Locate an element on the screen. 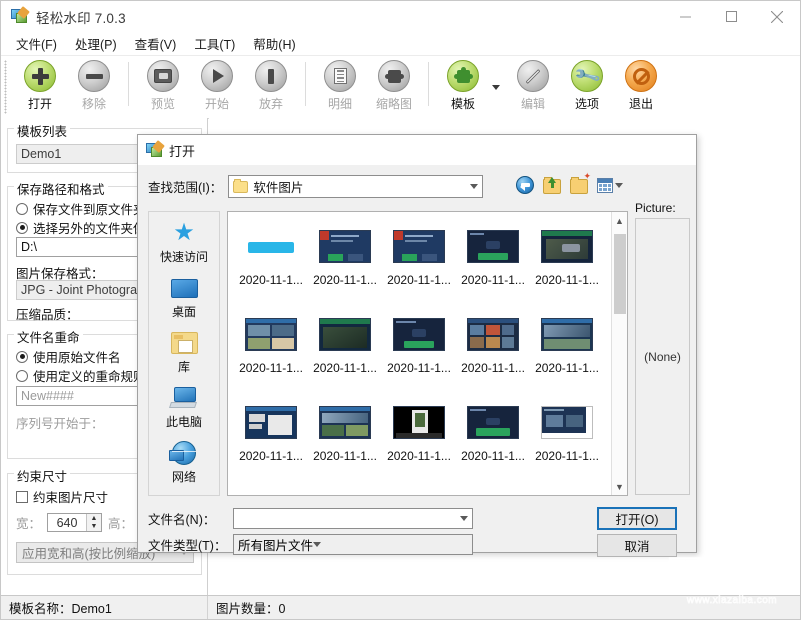  up-folder-icon is located at coordinates (552, 185).